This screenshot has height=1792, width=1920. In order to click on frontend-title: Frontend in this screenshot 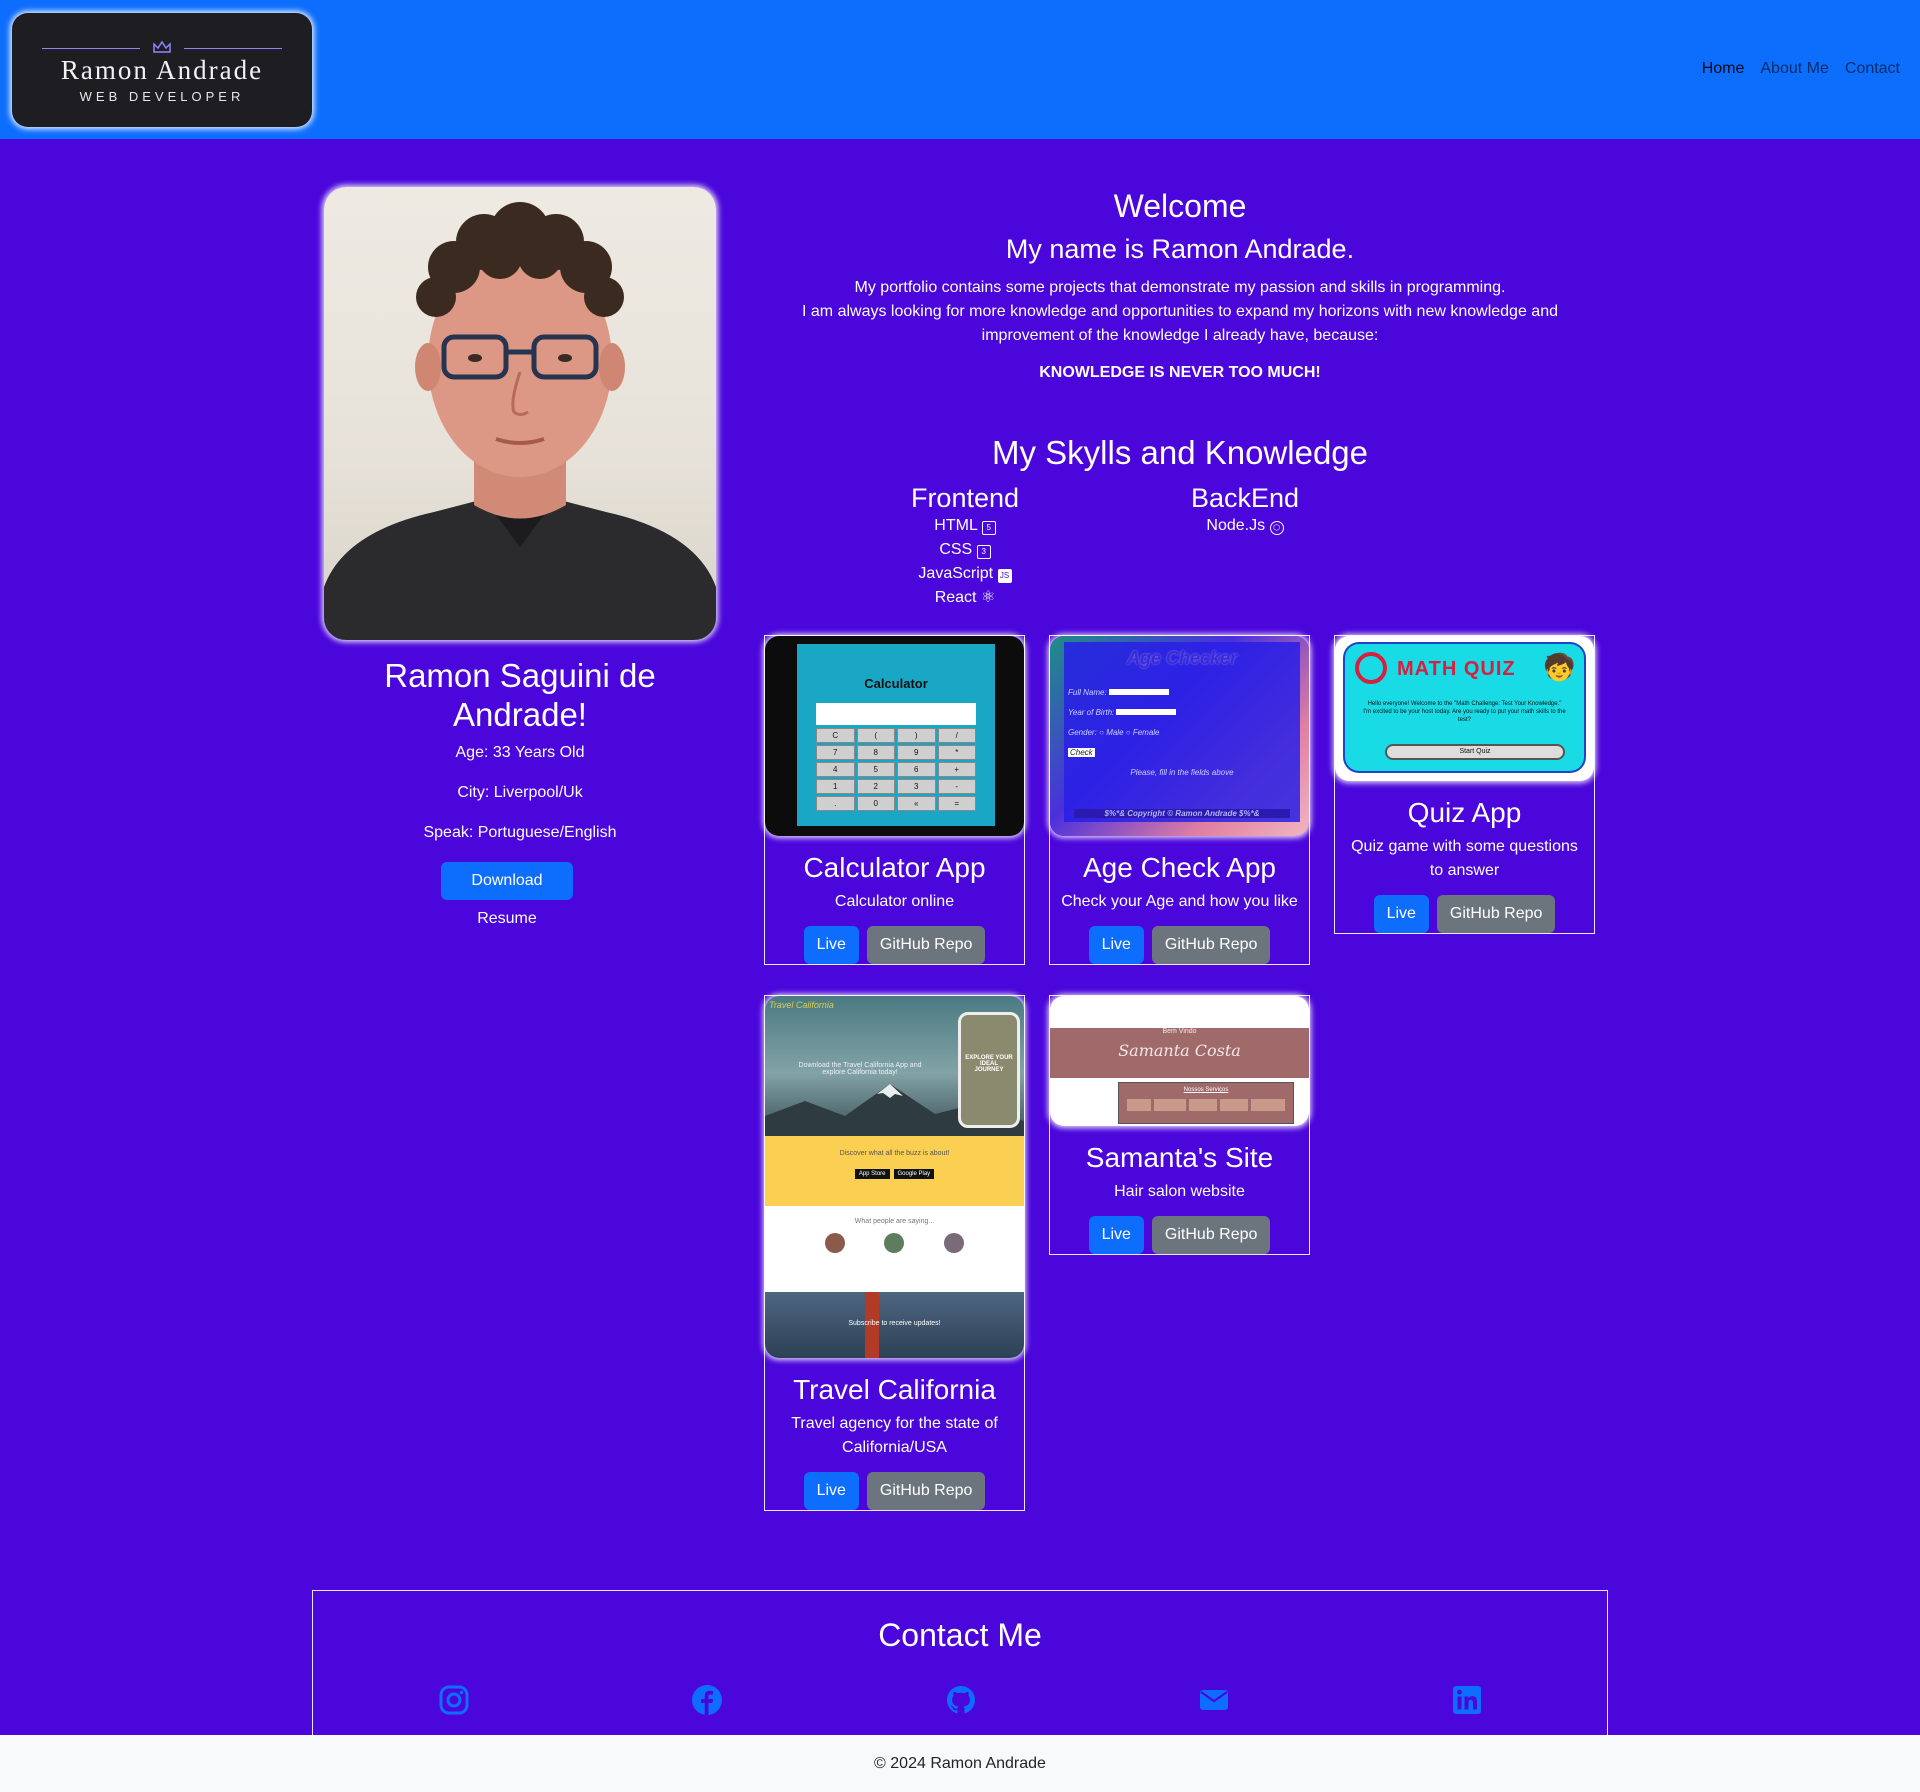, I will do `click(965, 498)`.